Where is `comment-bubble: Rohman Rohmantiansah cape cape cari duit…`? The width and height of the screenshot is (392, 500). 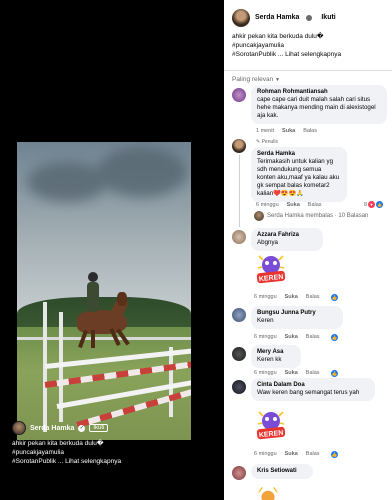
comment-bubble: Rohman Rohmantiansah cape cape cari duit… is located at coordinates (319, 104).